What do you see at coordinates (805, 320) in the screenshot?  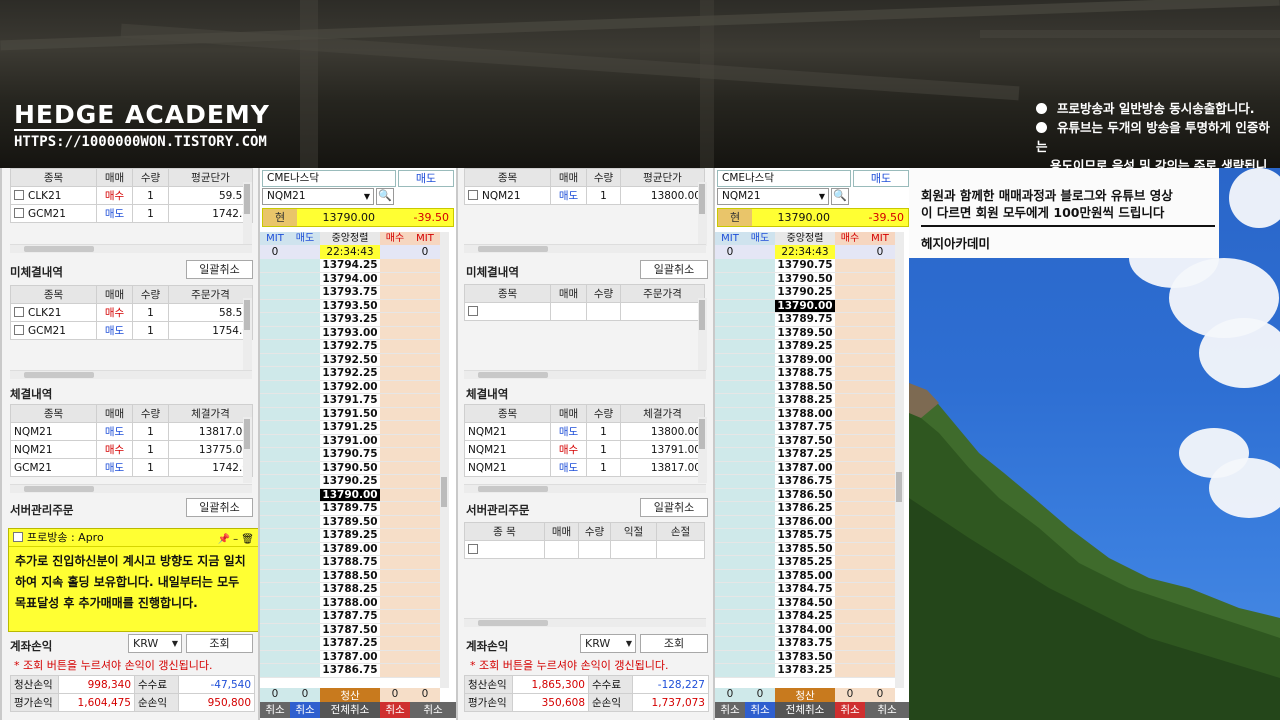 I see `price-cell: 13789.75` at bounding box center [805, 320].